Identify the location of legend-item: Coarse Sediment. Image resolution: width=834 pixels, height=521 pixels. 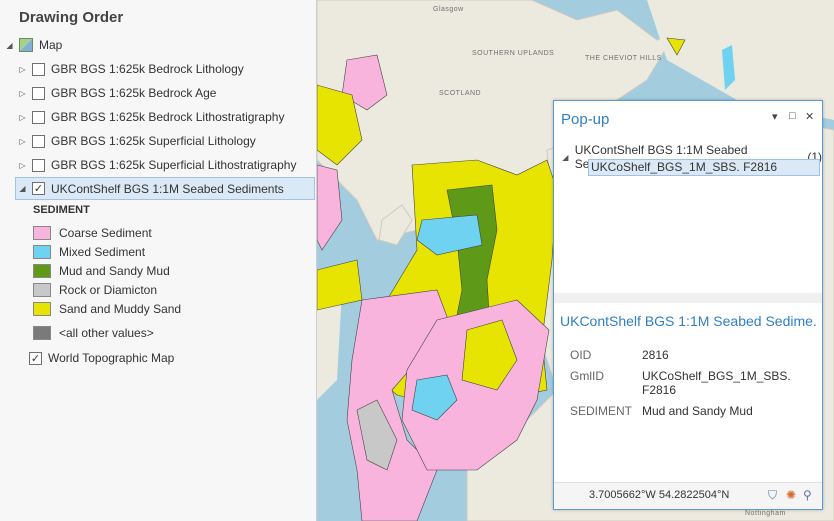
(92, 232).